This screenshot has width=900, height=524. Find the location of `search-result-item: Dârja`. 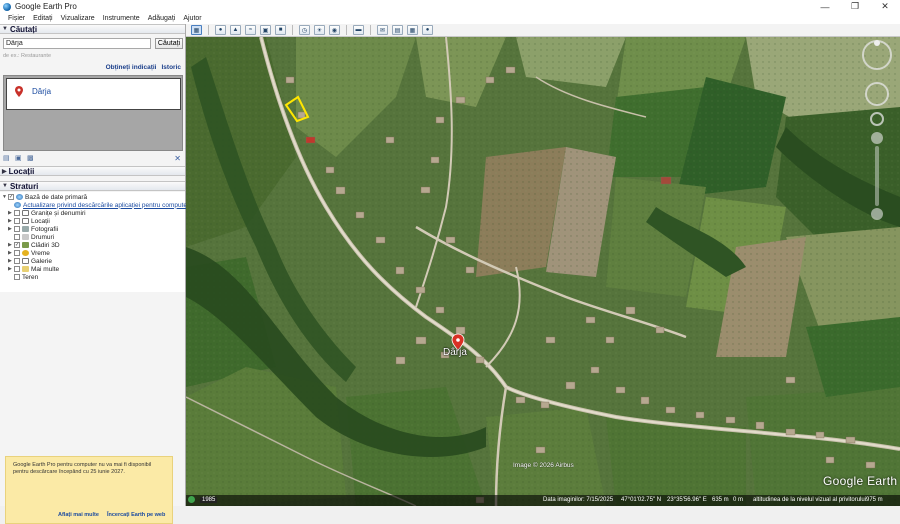

search-result-item: Dârja is located at coordinates (93, 94).